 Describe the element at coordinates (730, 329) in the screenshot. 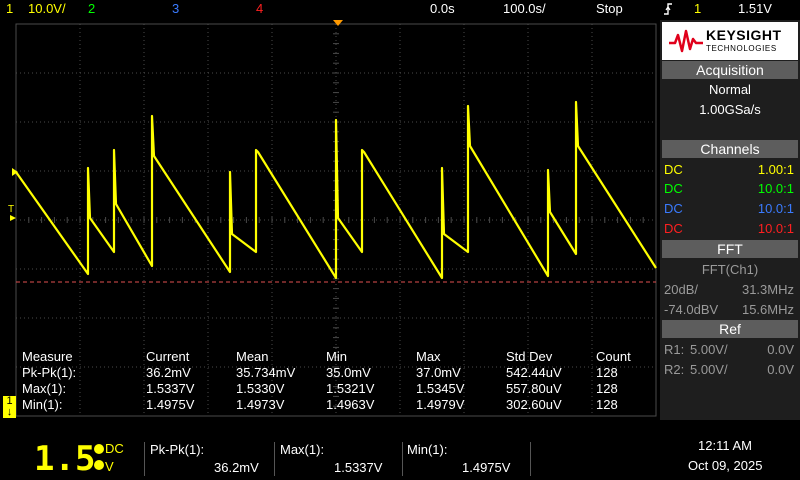

I see `ref-header: Ref` at that location.